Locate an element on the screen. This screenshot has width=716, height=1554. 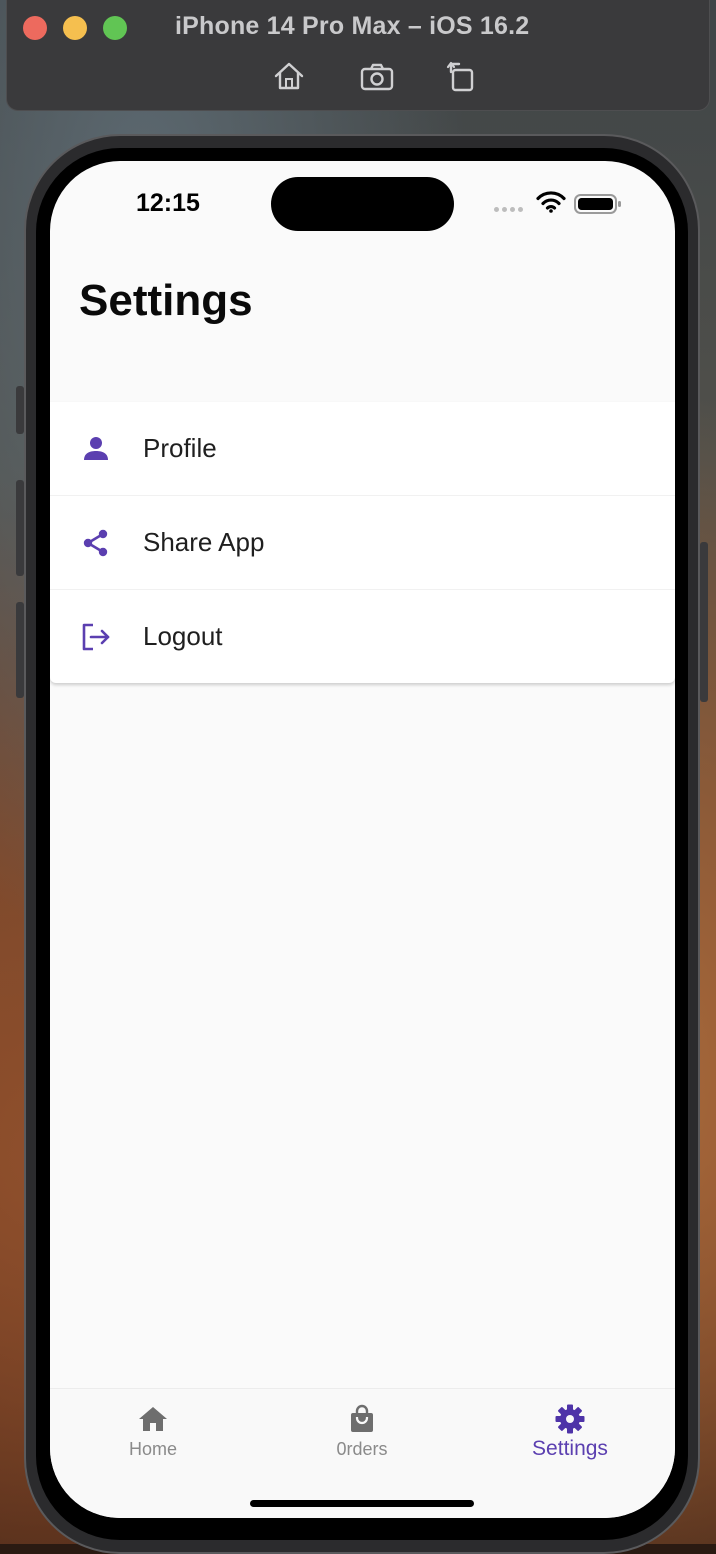
battery-icon is located at coordinates (597, 204).